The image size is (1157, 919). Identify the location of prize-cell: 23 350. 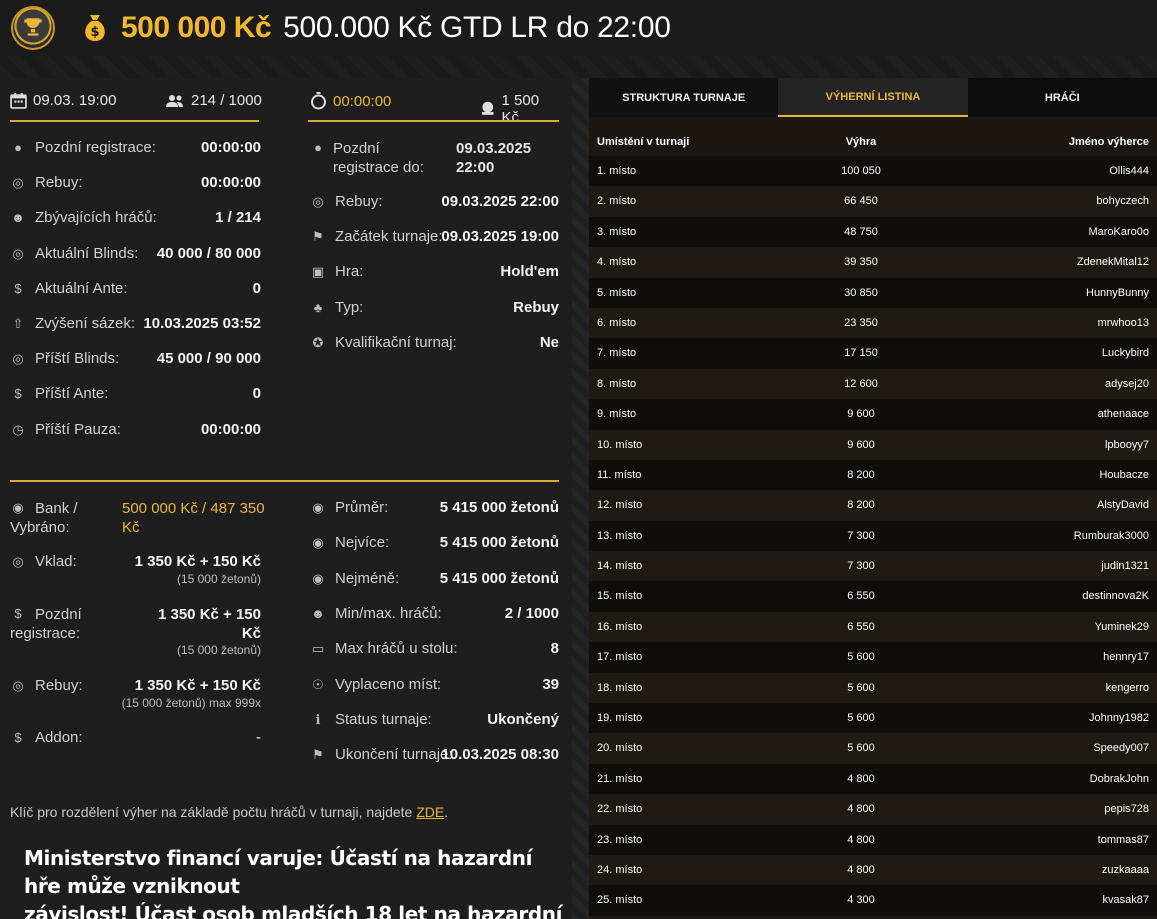
(861, 322).